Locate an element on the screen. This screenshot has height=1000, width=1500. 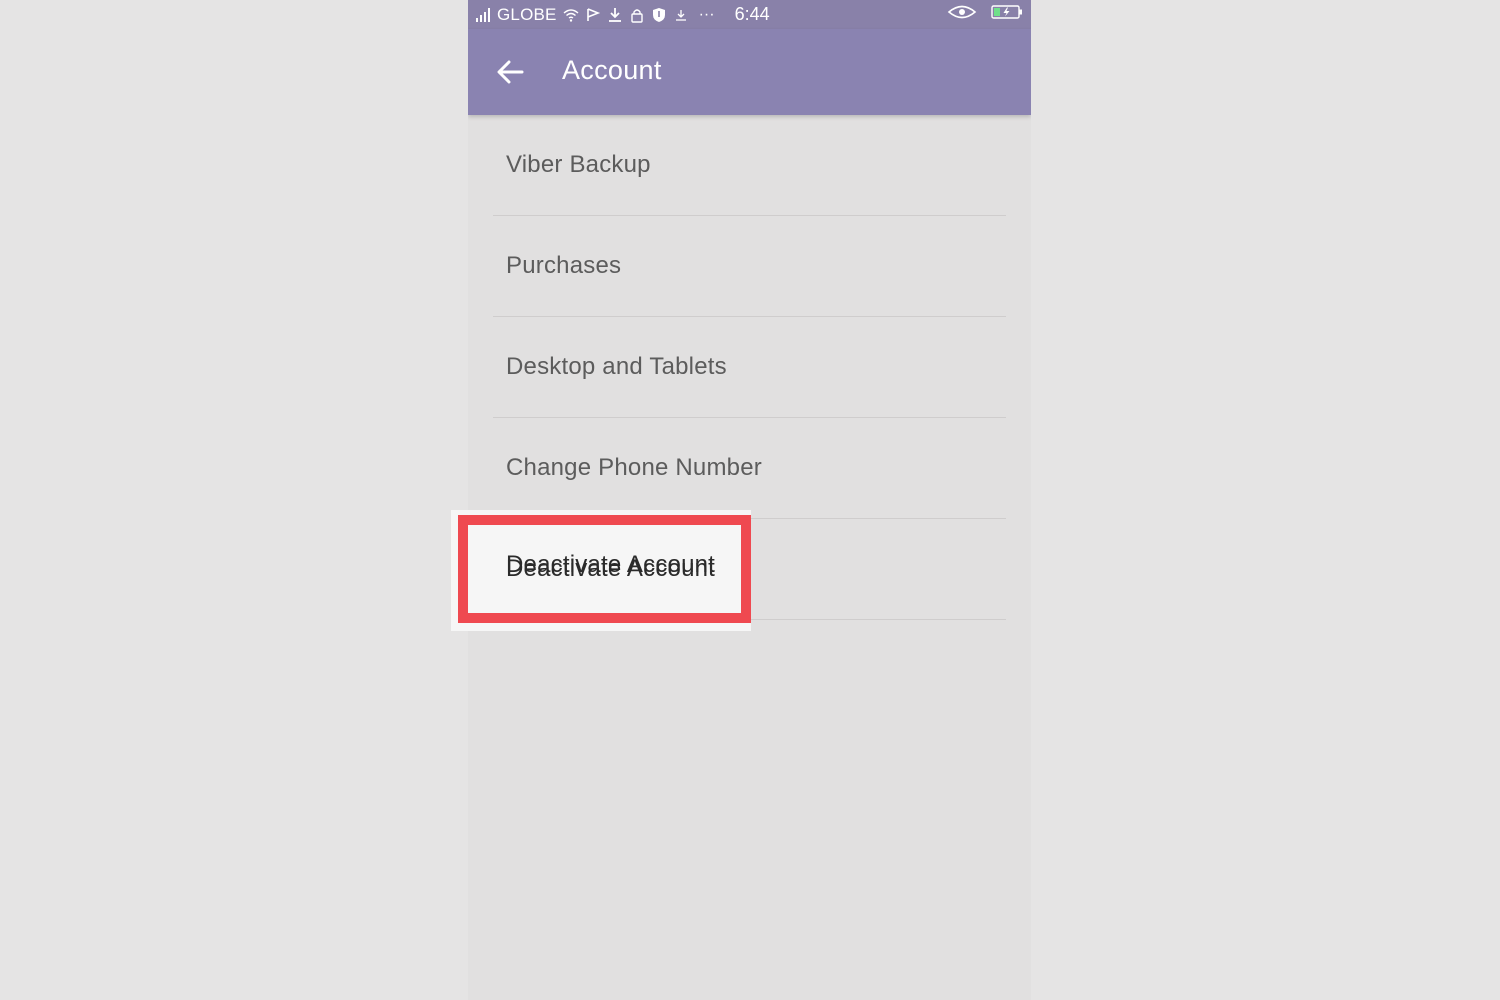
page-title: Account is located at coordinates (612, 70).